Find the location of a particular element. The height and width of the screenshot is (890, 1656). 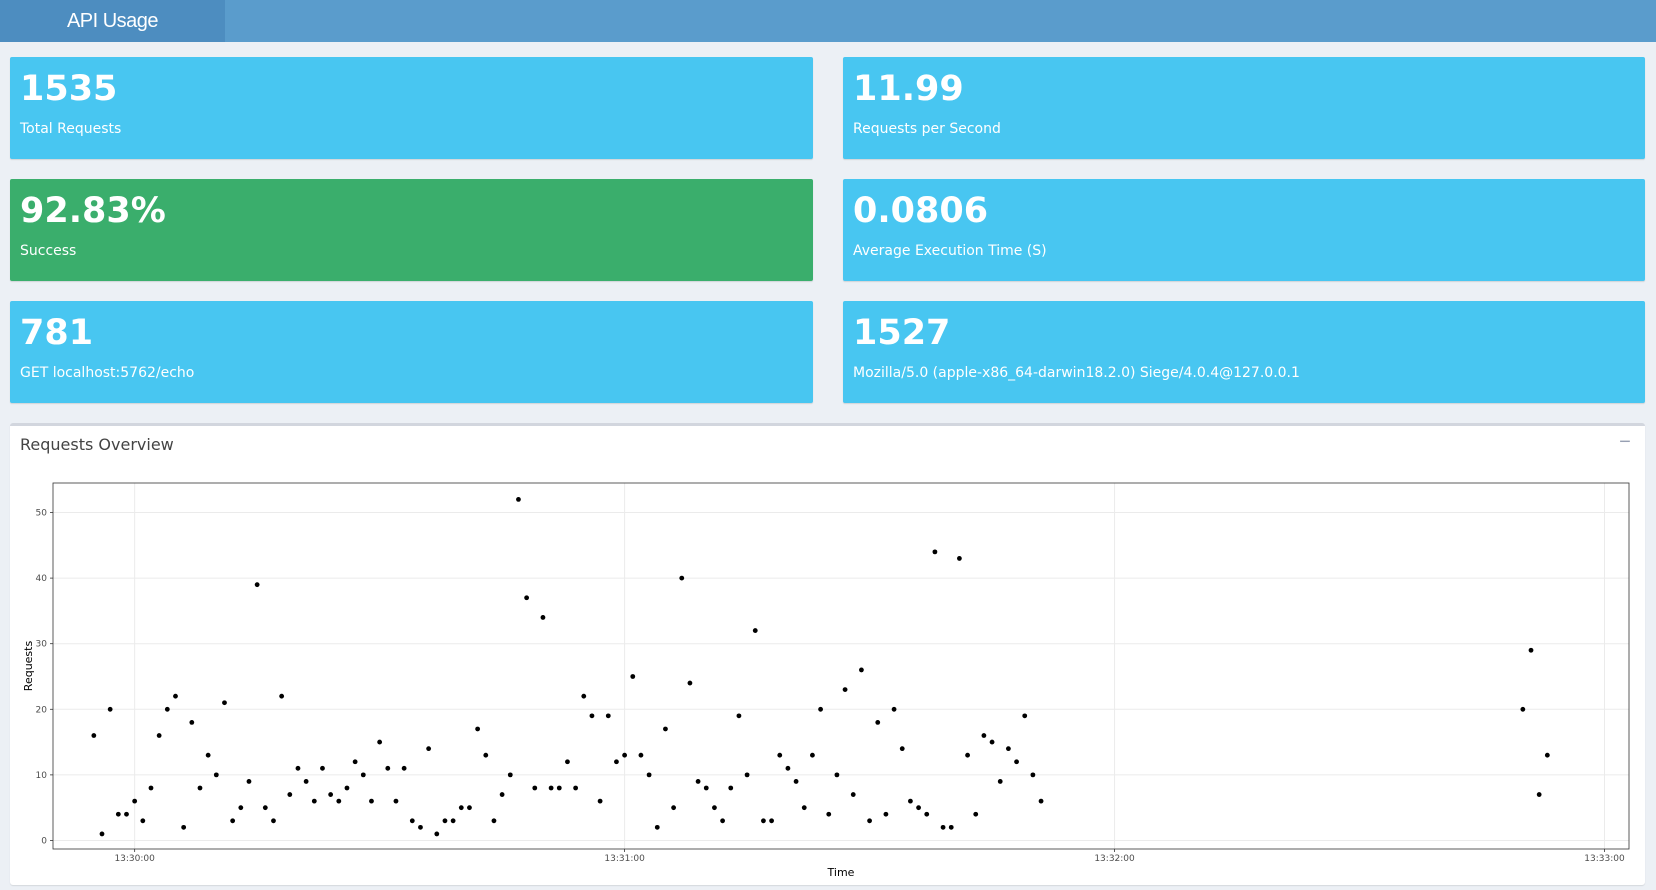

stat-value: 1527 is located at coordinates (902, 333).